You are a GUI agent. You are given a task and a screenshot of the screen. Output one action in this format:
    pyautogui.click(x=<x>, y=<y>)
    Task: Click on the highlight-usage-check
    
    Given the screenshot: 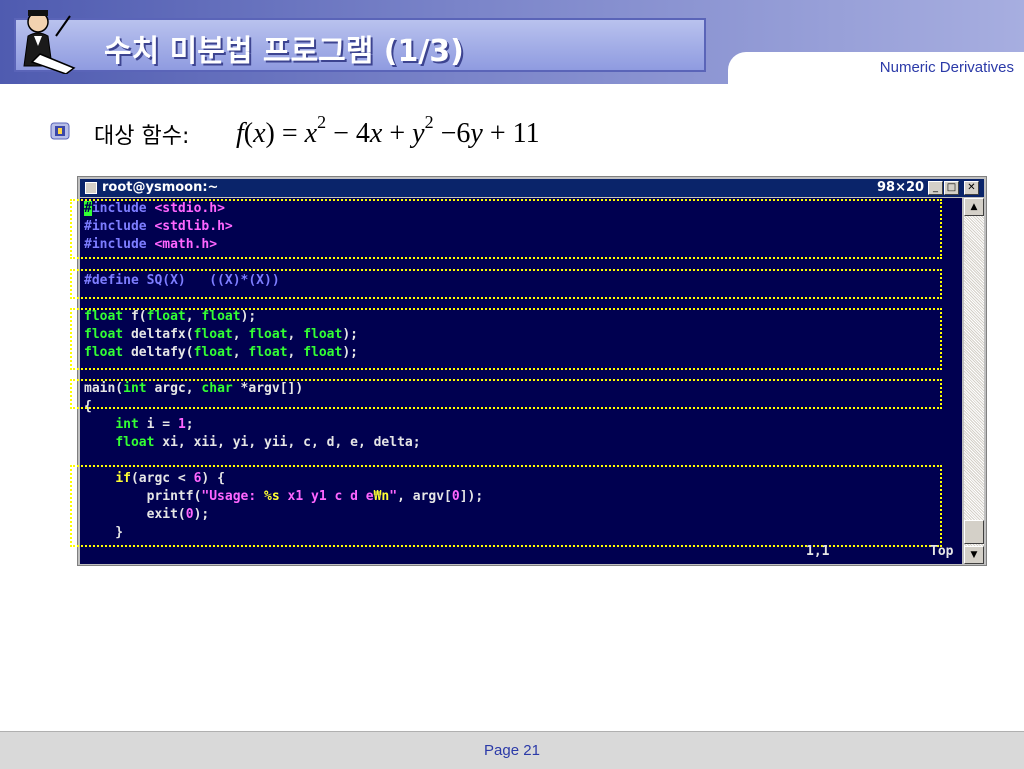 What is the action you would take?
    pyautogui.click(x=506, y=506)
    